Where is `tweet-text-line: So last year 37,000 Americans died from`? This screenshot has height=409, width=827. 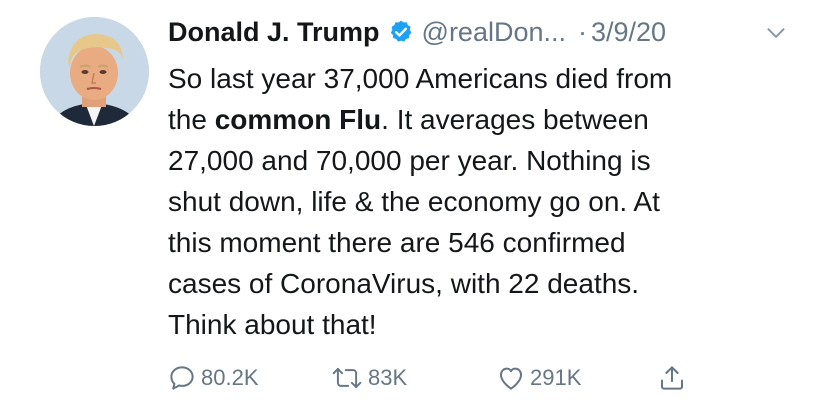
tweet-text-line: So last year 37,000 Americans died from is located at coordinates (420, 78).